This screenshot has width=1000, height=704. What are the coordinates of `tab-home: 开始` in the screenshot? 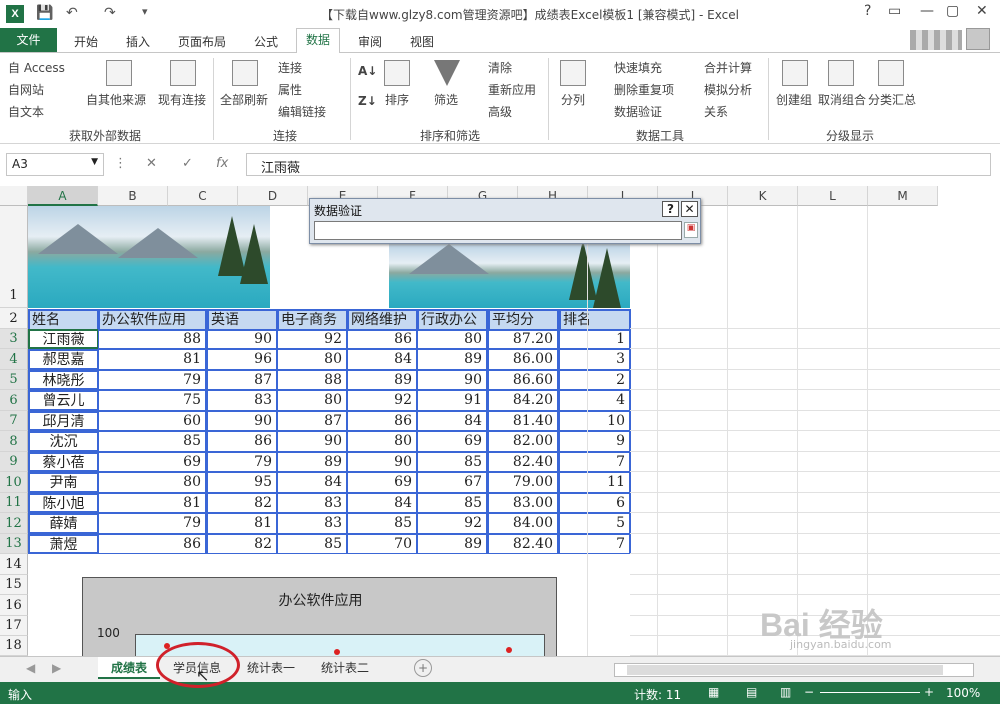 It's located at (86, 41).